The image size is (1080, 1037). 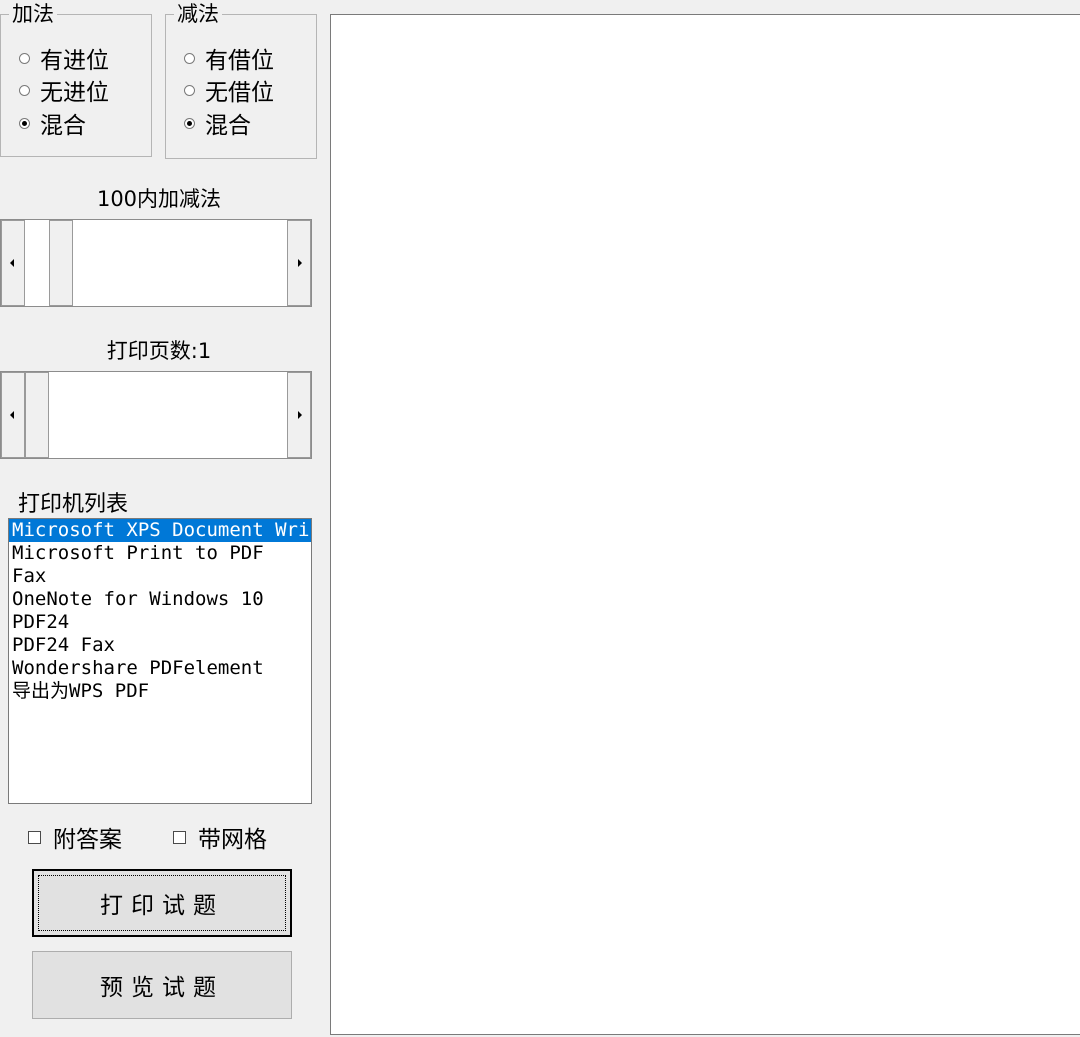 I want to click on printer-list-item: Microsoft XPS Document Wri, so click(x=160, y=530).